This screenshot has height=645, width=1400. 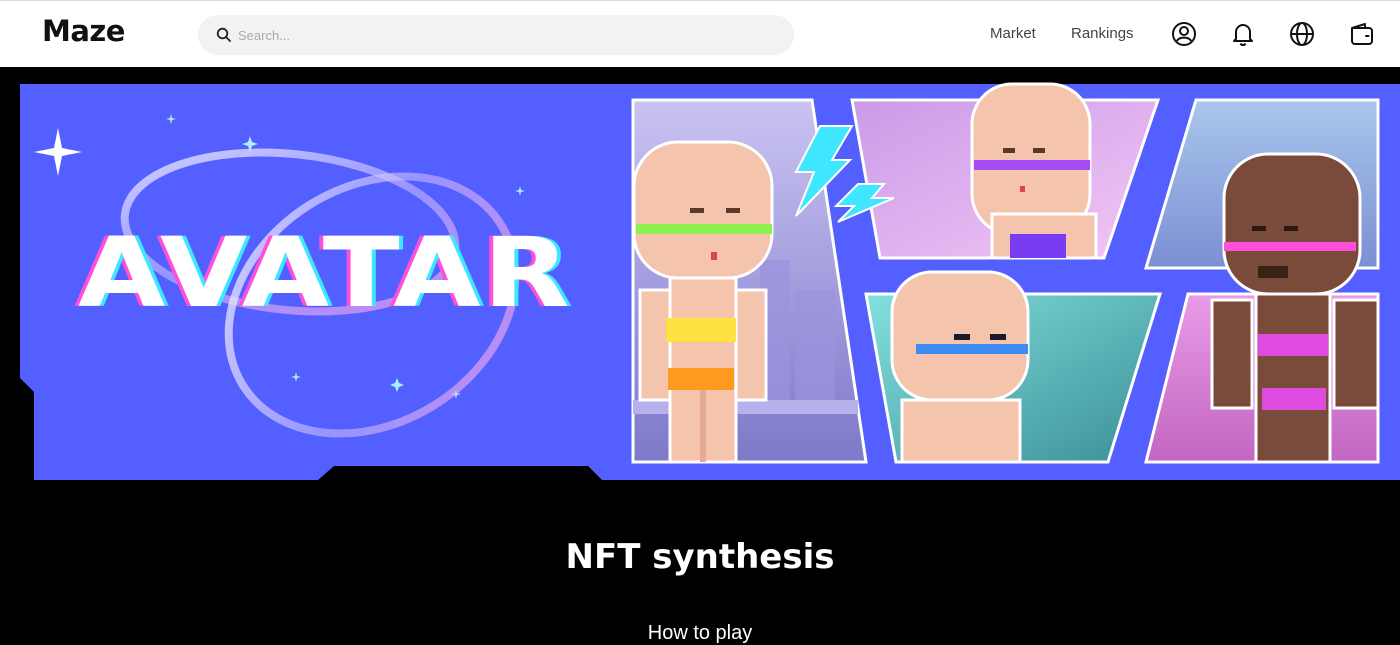 I want to click on search-input, so click(x=508, y=35).